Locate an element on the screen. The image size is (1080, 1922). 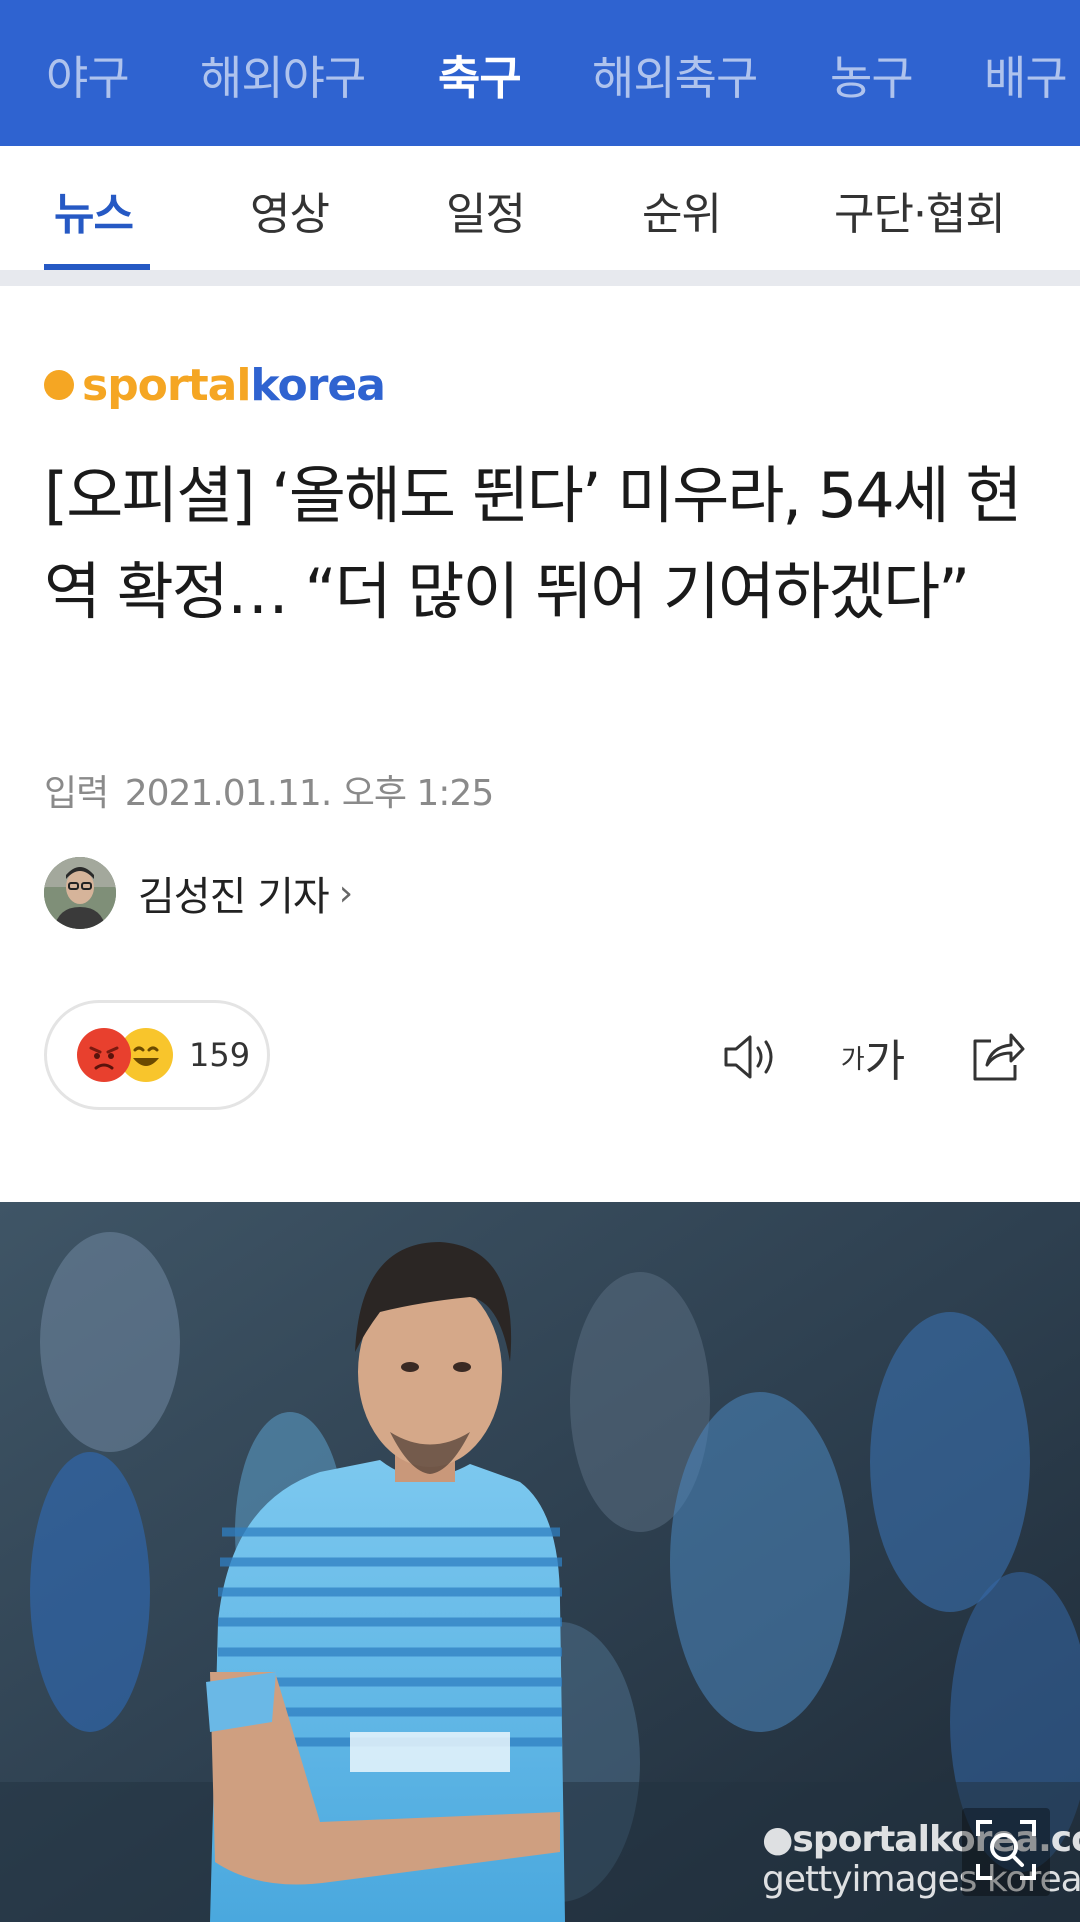
category-soccer: 축구 is located at coordinates (480, 75).